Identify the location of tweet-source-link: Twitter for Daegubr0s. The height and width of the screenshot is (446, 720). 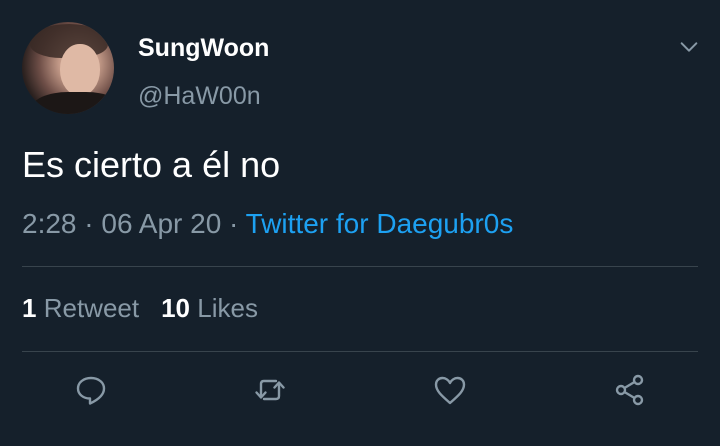
(380, 223).